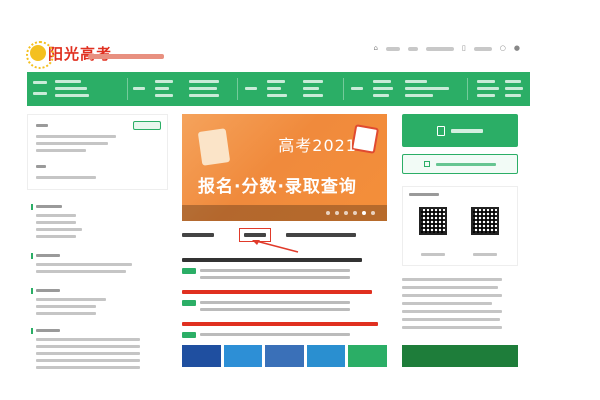  I want to click on banner: 高考2021 报名·分数·录取查询, so click(284, 167).